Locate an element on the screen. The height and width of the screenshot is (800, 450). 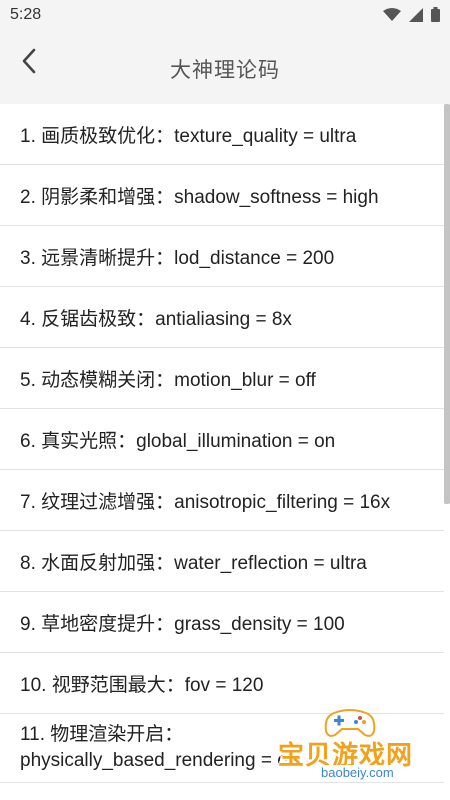
page-title: 大神理论码 is located at coordinates (225, 70).